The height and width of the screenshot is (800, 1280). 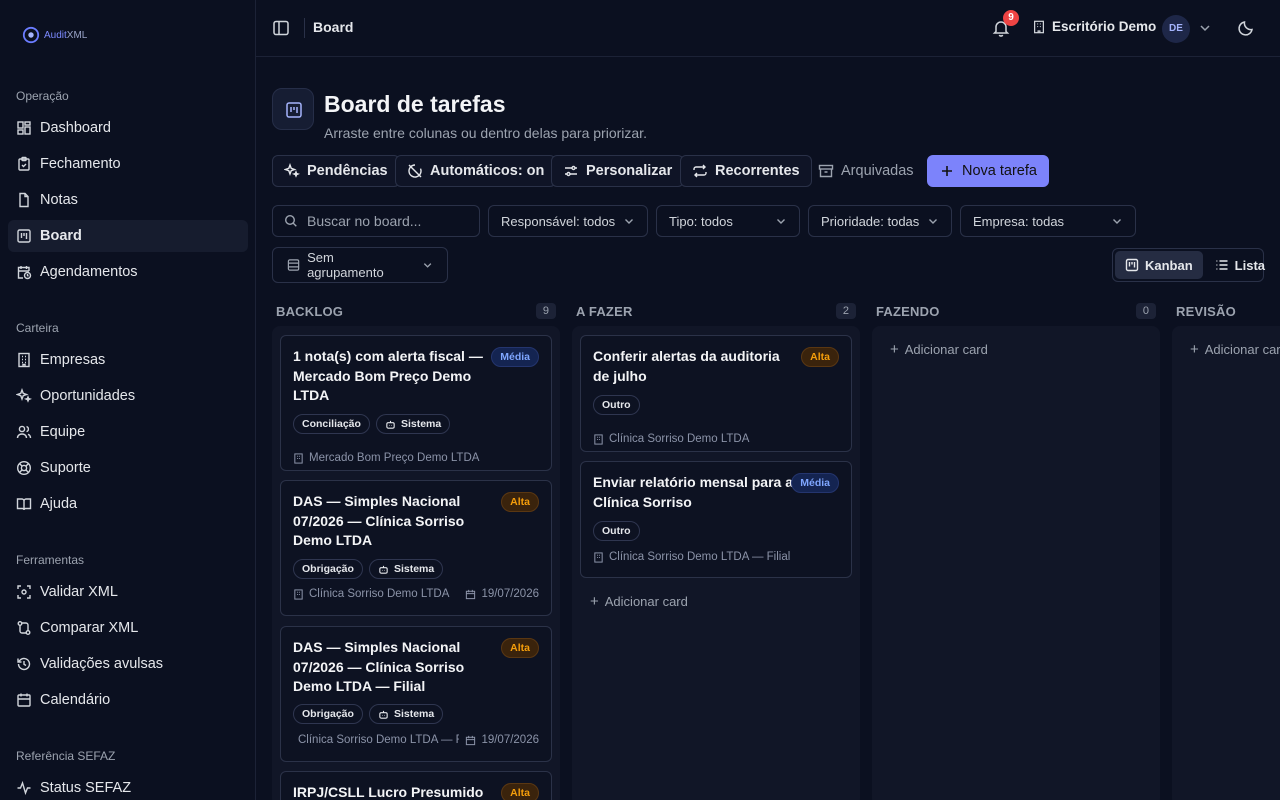 I want to click on automaticos-button: Automáticos: on, so click(x=476, y=171).